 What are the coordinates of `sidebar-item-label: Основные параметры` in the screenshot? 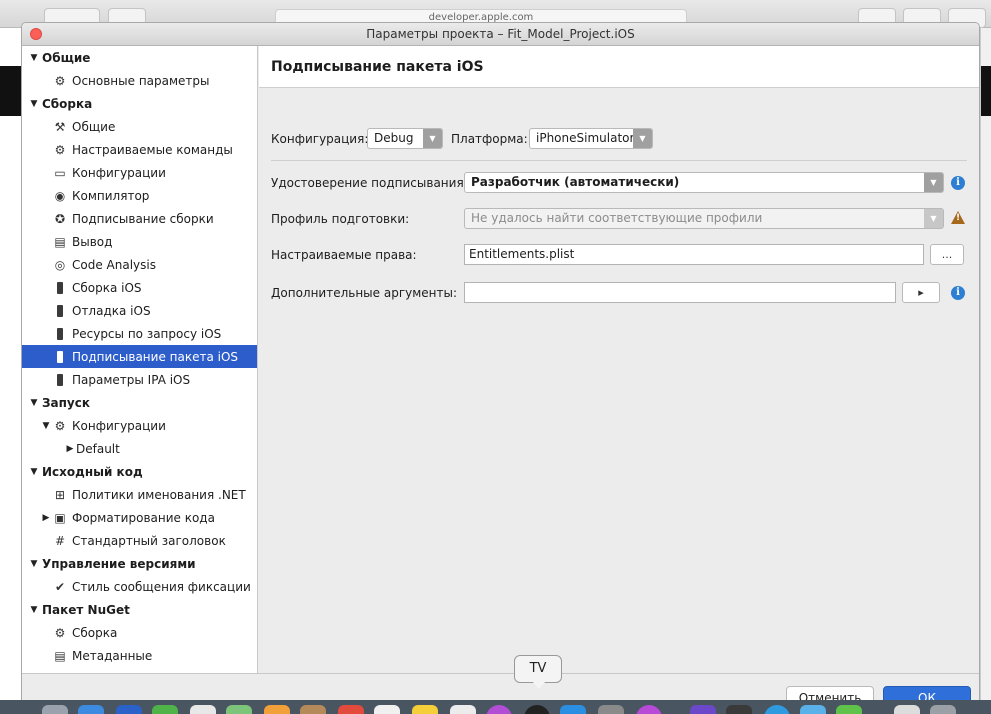 It's located at (141, 80).